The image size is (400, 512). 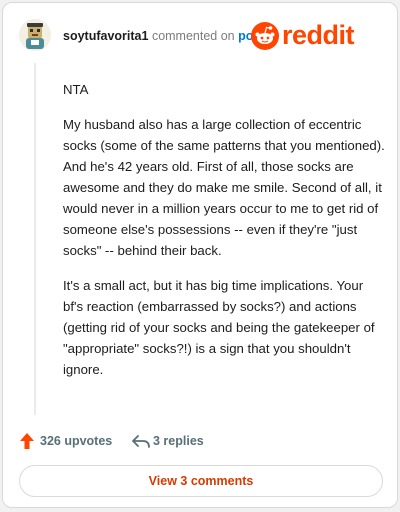 What do you see at coordinates (105, 36) in the screenshot?
I see `username: soytufavorita1` at bounding box center [105, 36].